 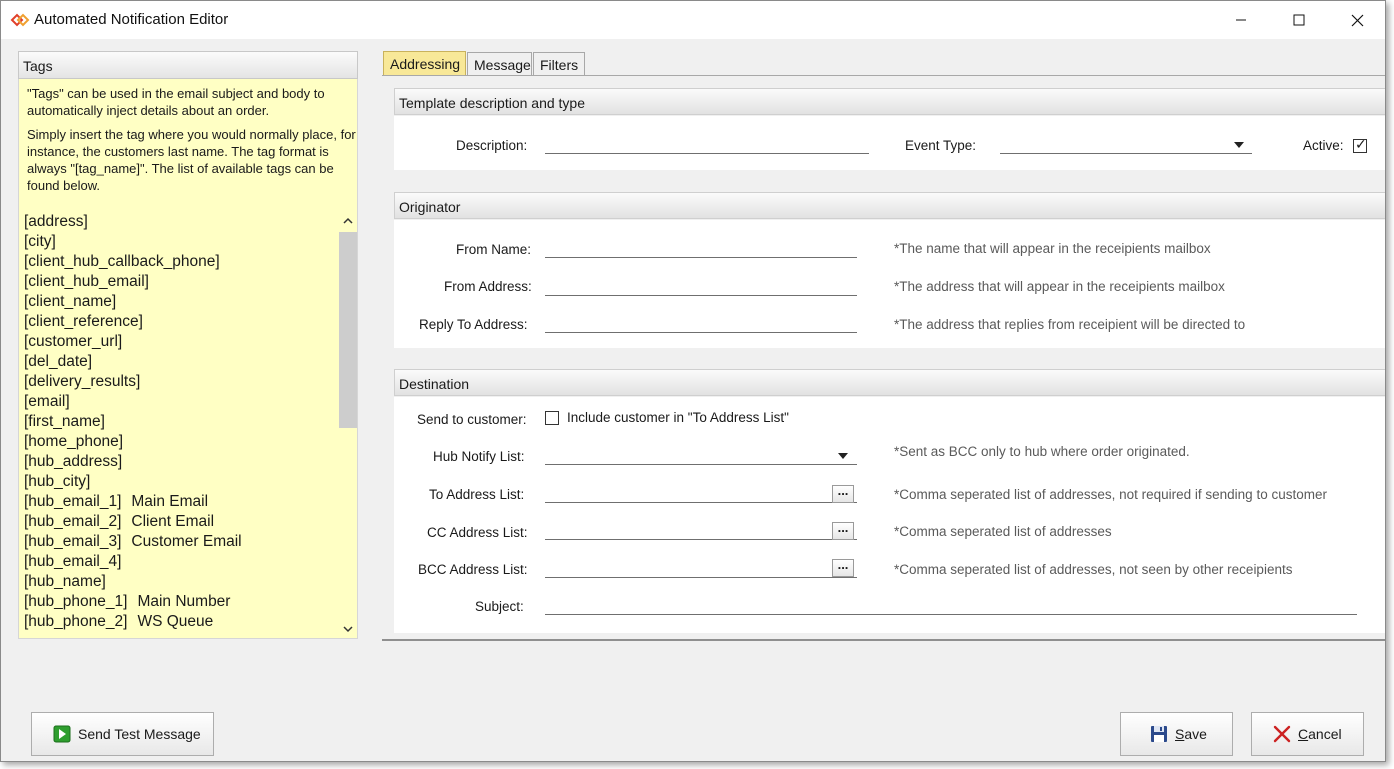 I want to click on description-label: Description:, so click(x=492, y=145).